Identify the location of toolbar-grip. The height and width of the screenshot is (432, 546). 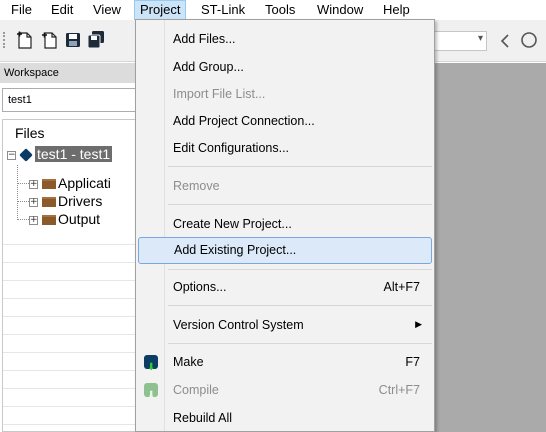
(4, 40).